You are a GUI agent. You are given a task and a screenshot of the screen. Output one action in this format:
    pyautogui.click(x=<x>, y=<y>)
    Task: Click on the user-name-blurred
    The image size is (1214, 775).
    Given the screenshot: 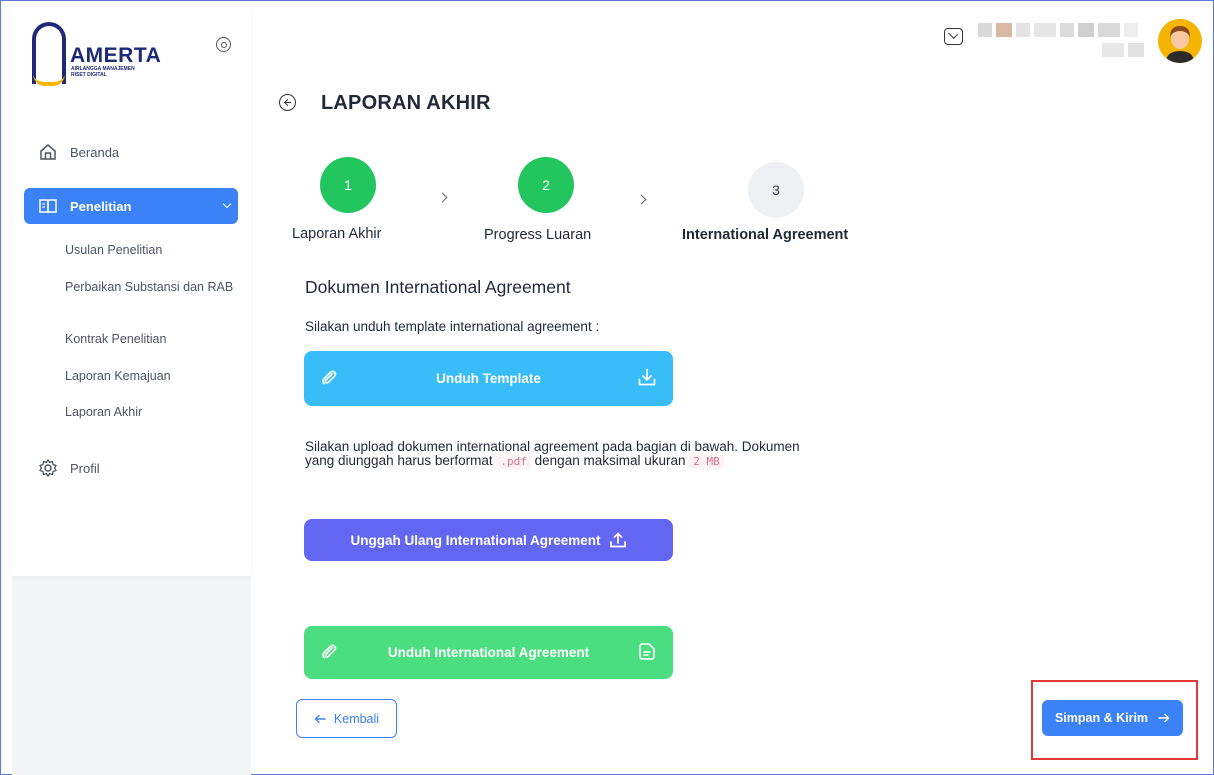 What is the action you would take?
    pyautogui.click(x=1064, y=41)
    